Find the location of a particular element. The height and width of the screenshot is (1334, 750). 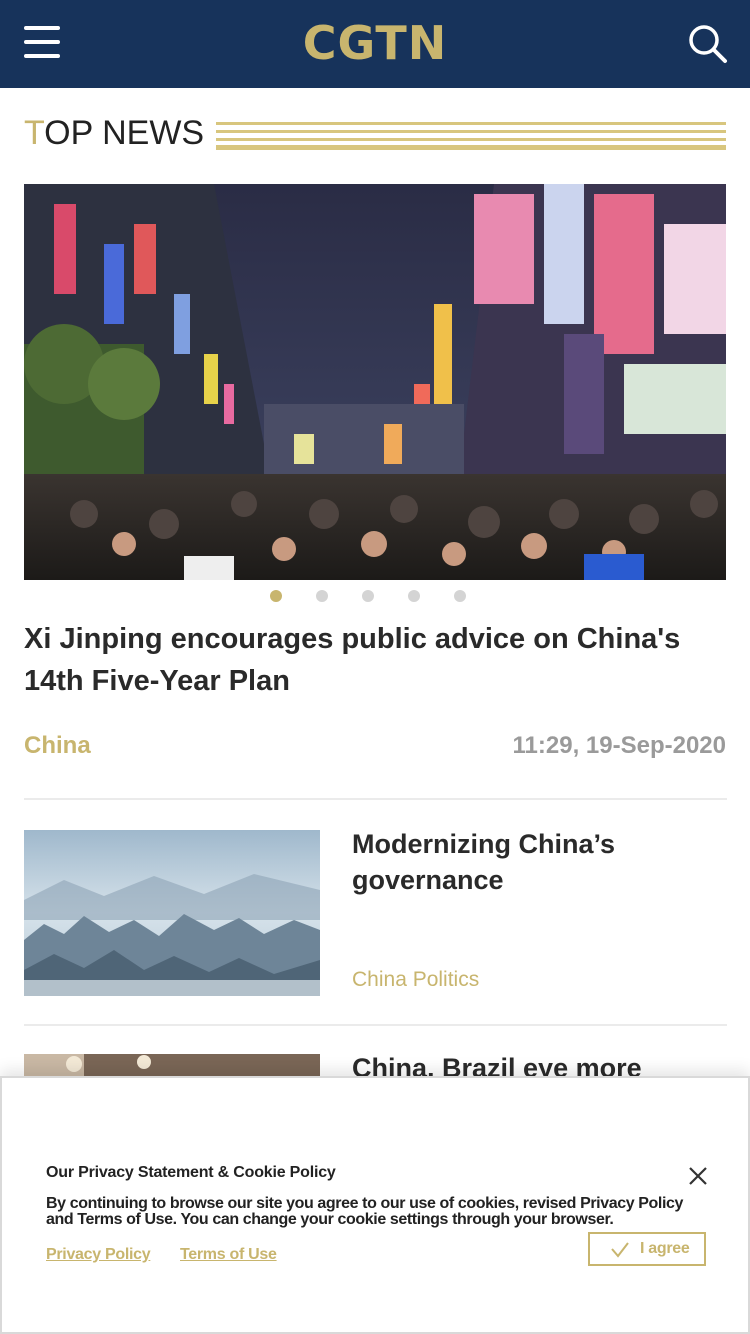

search-icon is located at coordinates (708, 44).